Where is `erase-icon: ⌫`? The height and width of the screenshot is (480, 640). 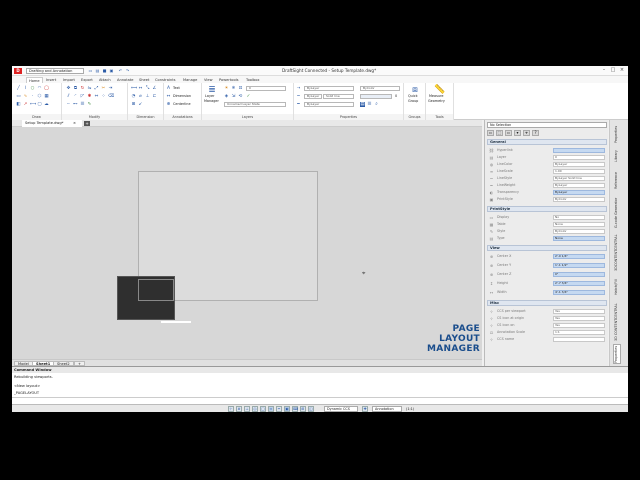 erase-icon: ⌫ is located at coordinates (111, 96).